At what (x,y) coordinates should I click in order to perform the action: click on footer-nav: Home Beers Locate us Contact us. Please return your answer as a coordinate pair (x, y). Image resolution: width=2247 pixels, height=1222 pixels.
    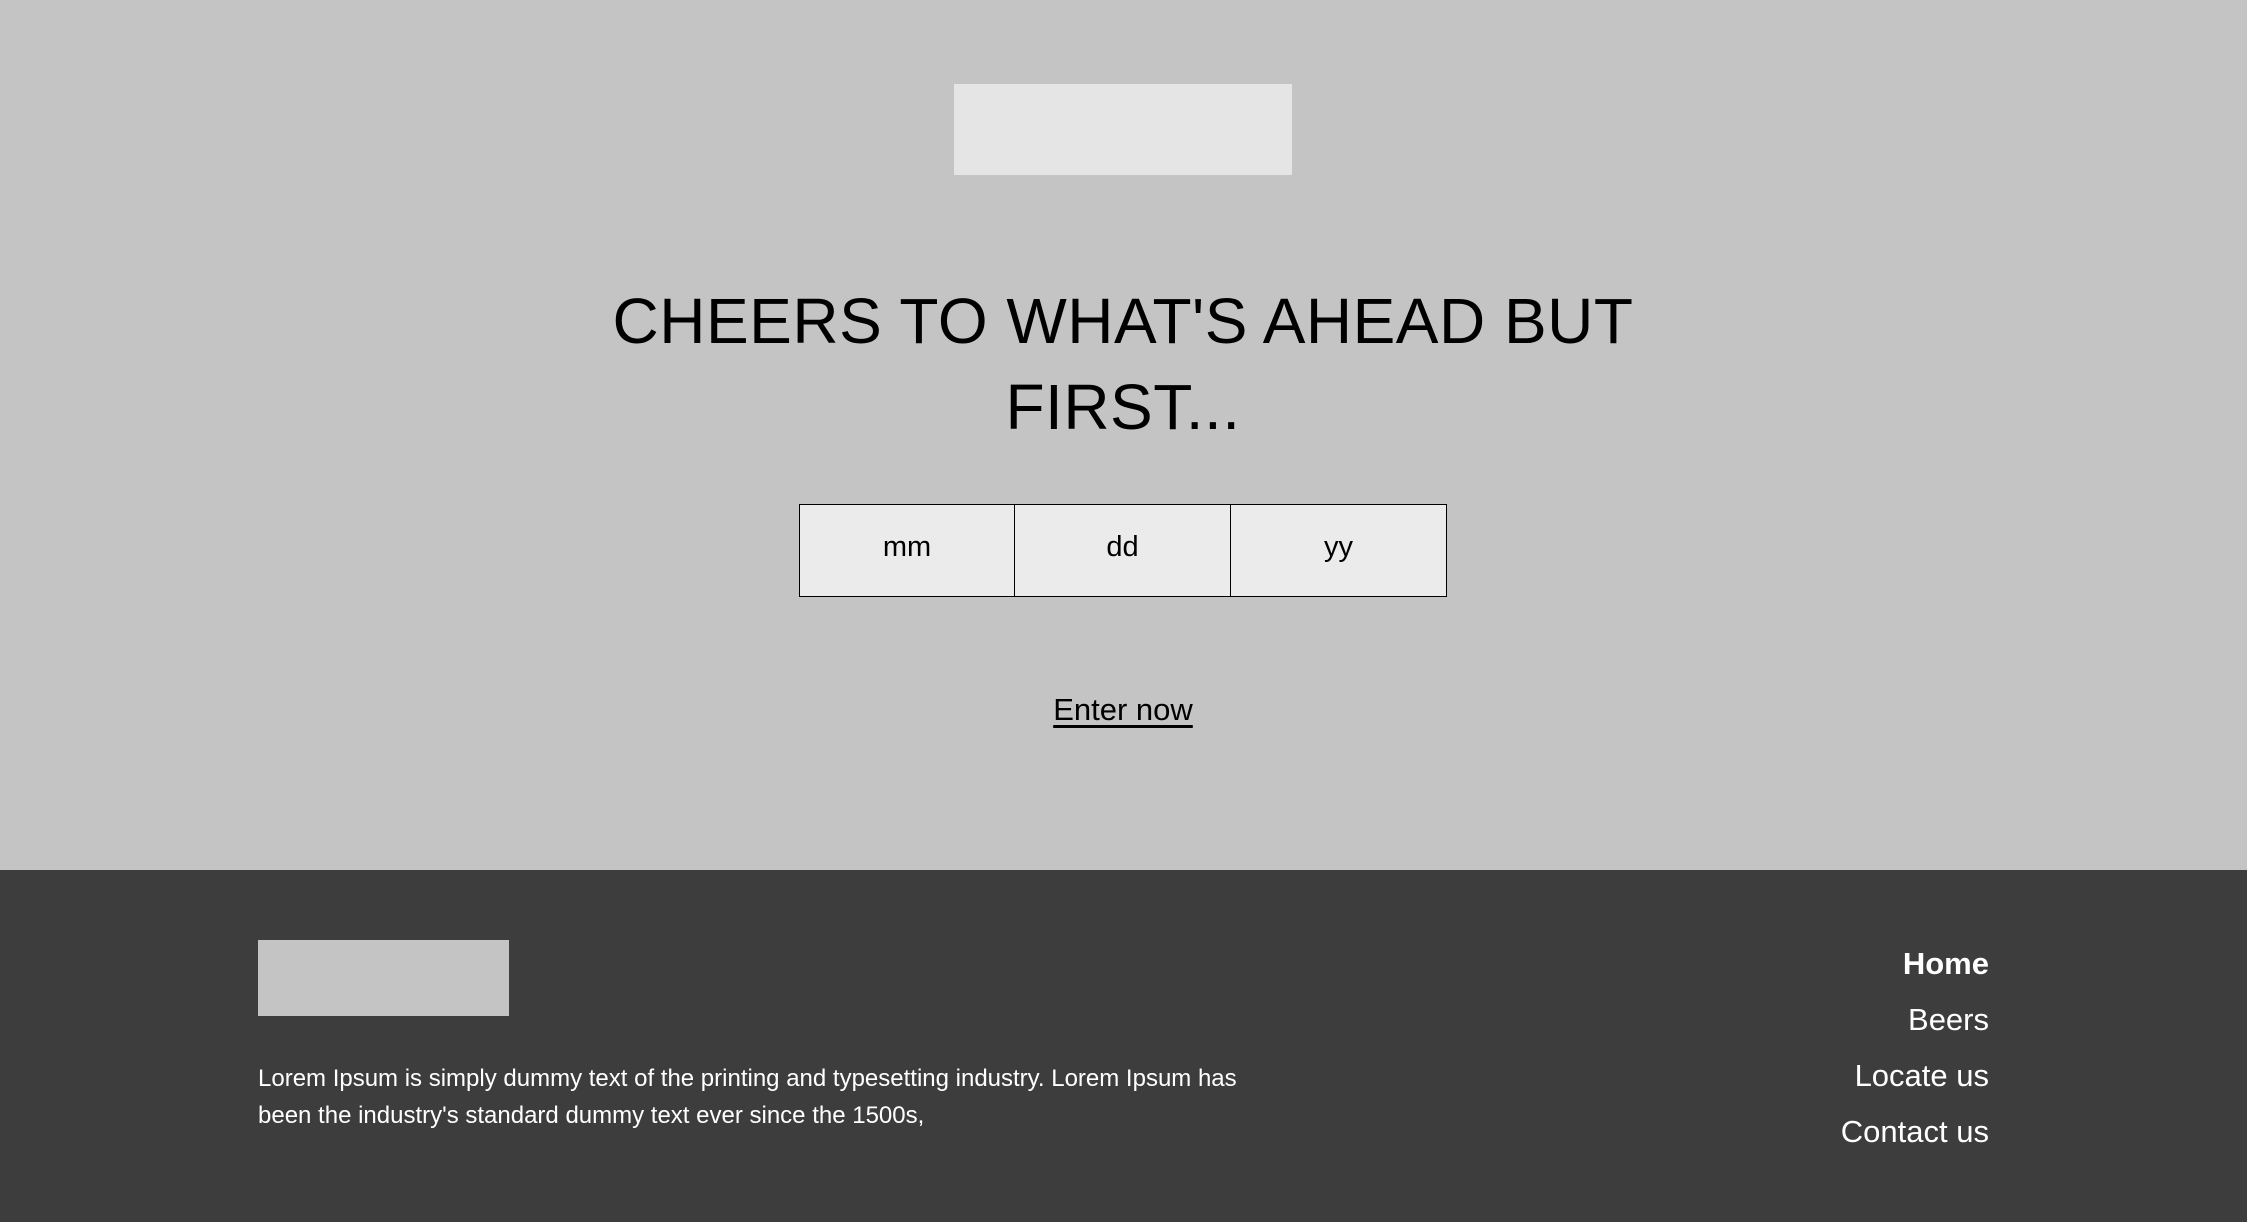
    Looking at the image, I should click on (1915, 1048).